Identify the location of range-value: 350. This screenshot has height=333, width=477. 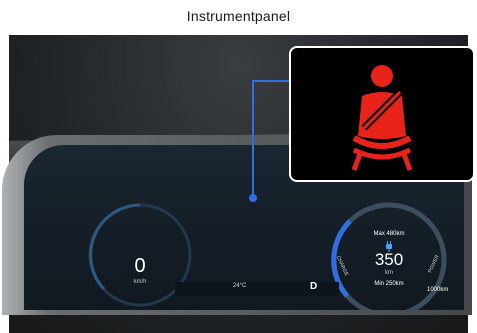
(389, 259).